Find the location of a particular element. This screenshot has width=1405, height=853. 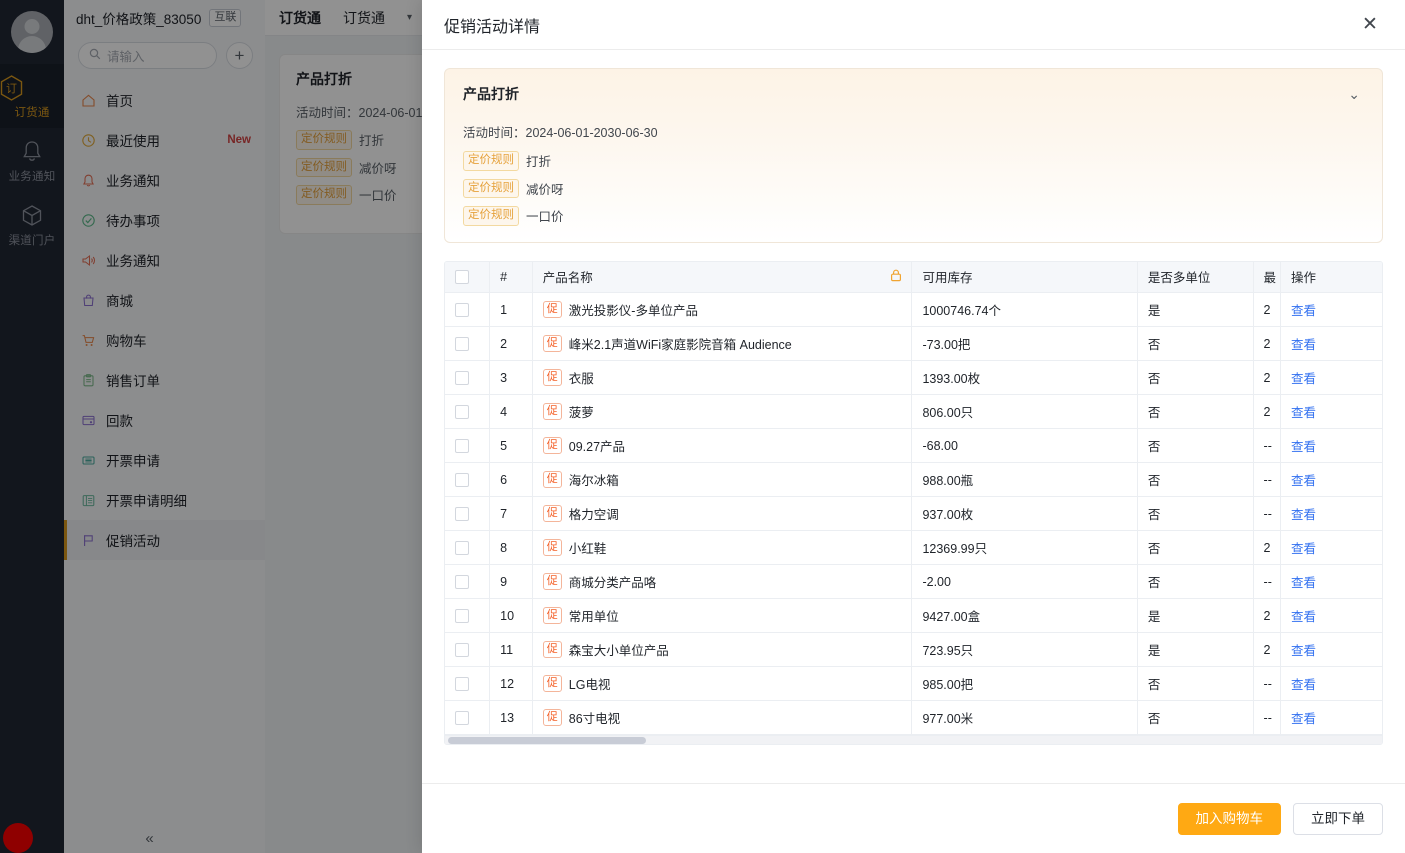

row-index: 5 is located at coordinates (511, 446).